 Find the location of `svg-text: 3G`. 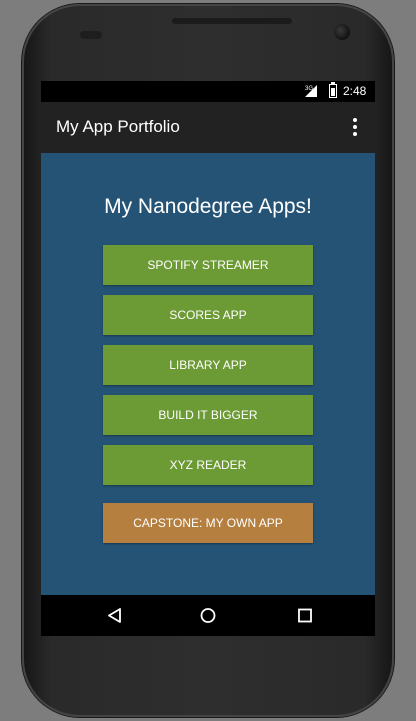

svg-text: 3G is located at coordinates (309, 89).